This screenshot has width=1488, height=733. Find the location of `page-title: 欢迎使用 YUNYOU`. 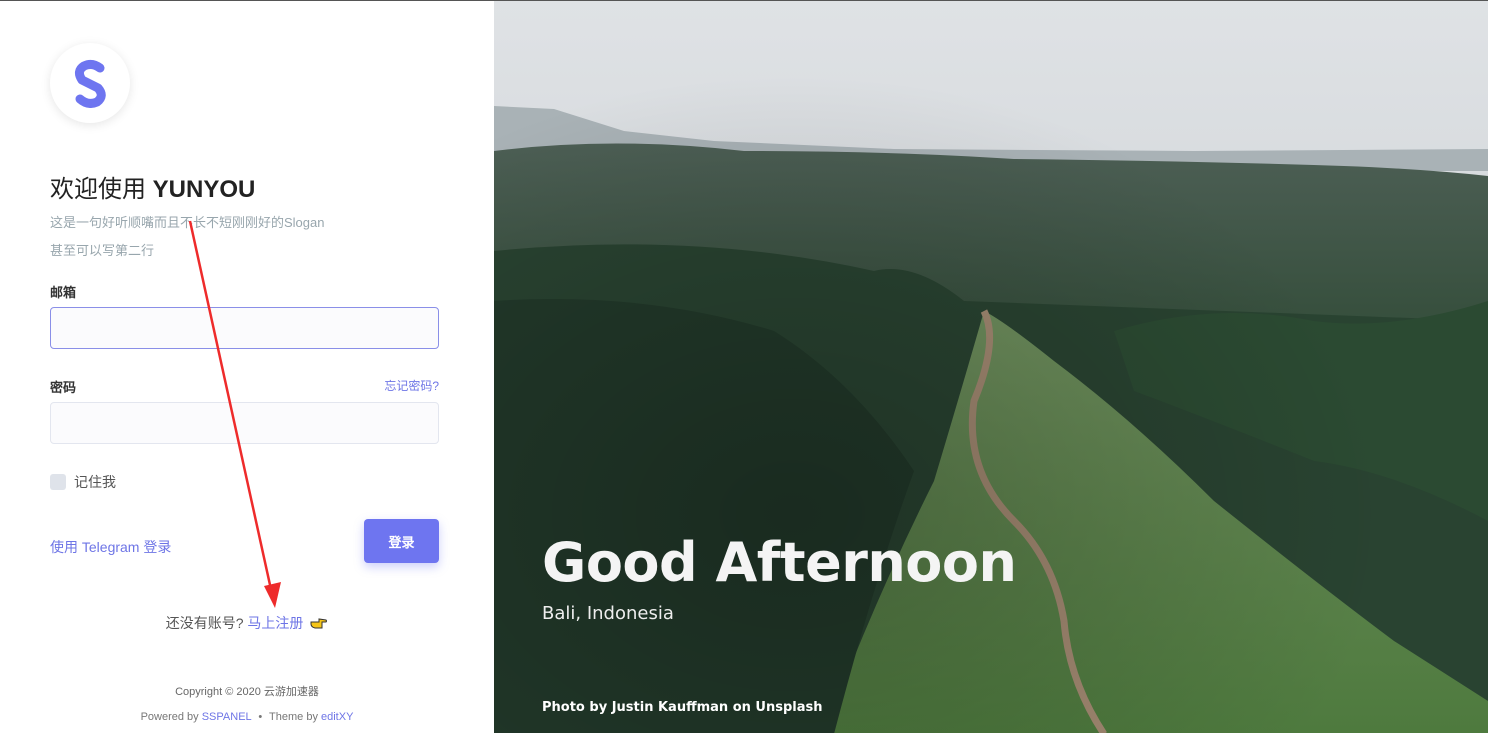

page-title: 欢迎使用 YUNYOU is located at coordinates (152, 186).